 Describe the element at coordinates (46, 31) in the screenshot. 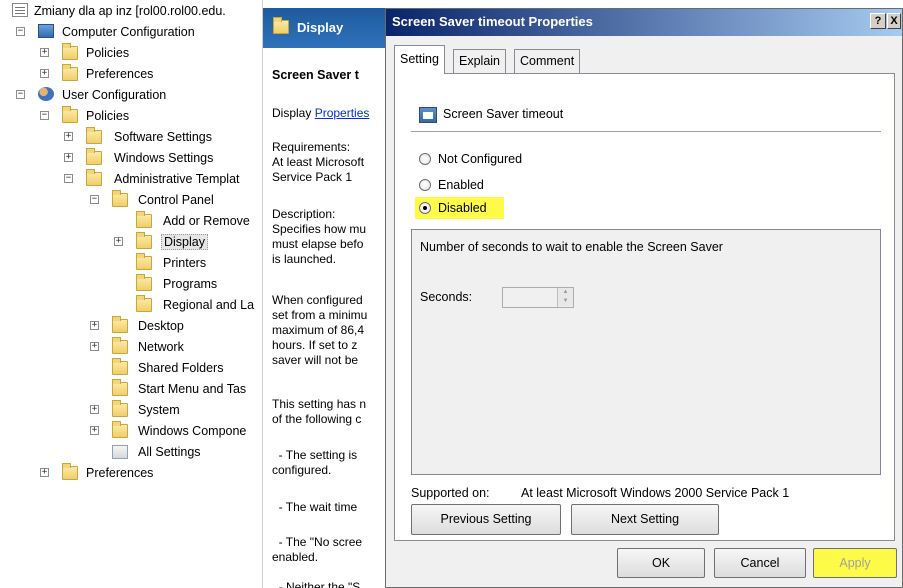

I see `computer-icon` at that location.